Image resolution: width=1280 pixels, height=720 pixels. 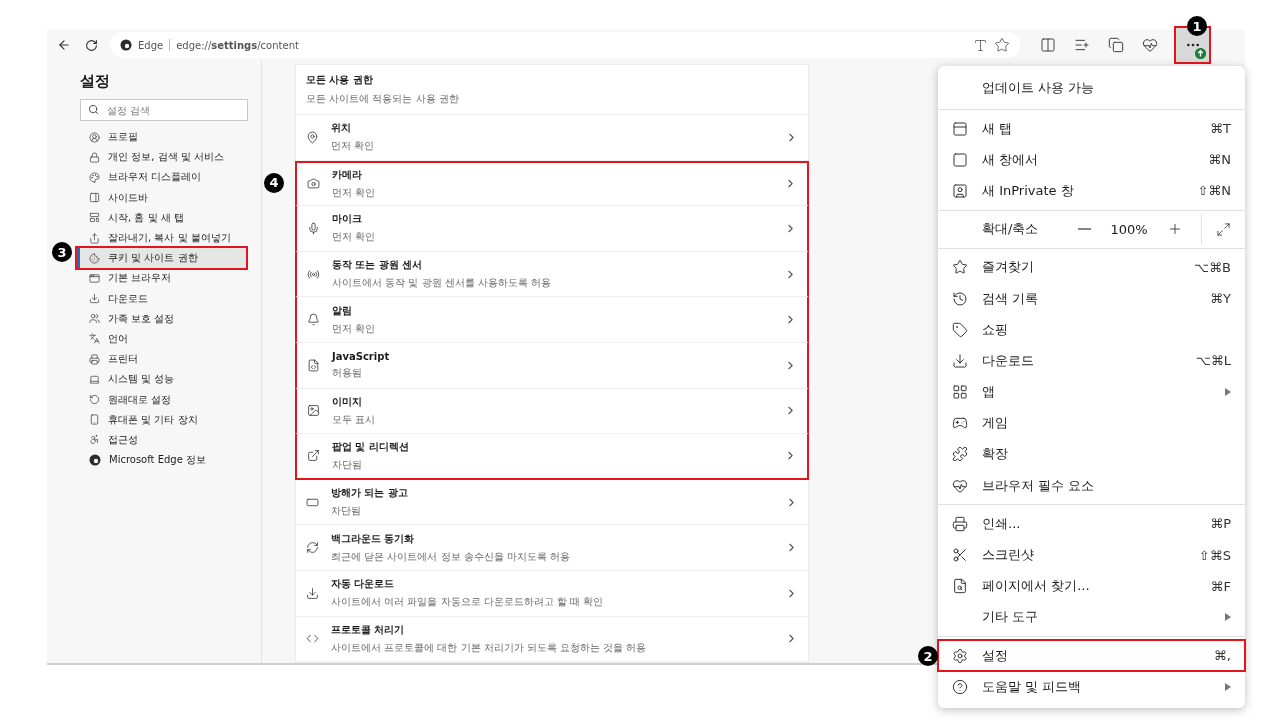 What do you see at coordinates (161, 197) in the screenshot?
I see `sidebar-item: 사이드바` at bounding box center [161, 197].